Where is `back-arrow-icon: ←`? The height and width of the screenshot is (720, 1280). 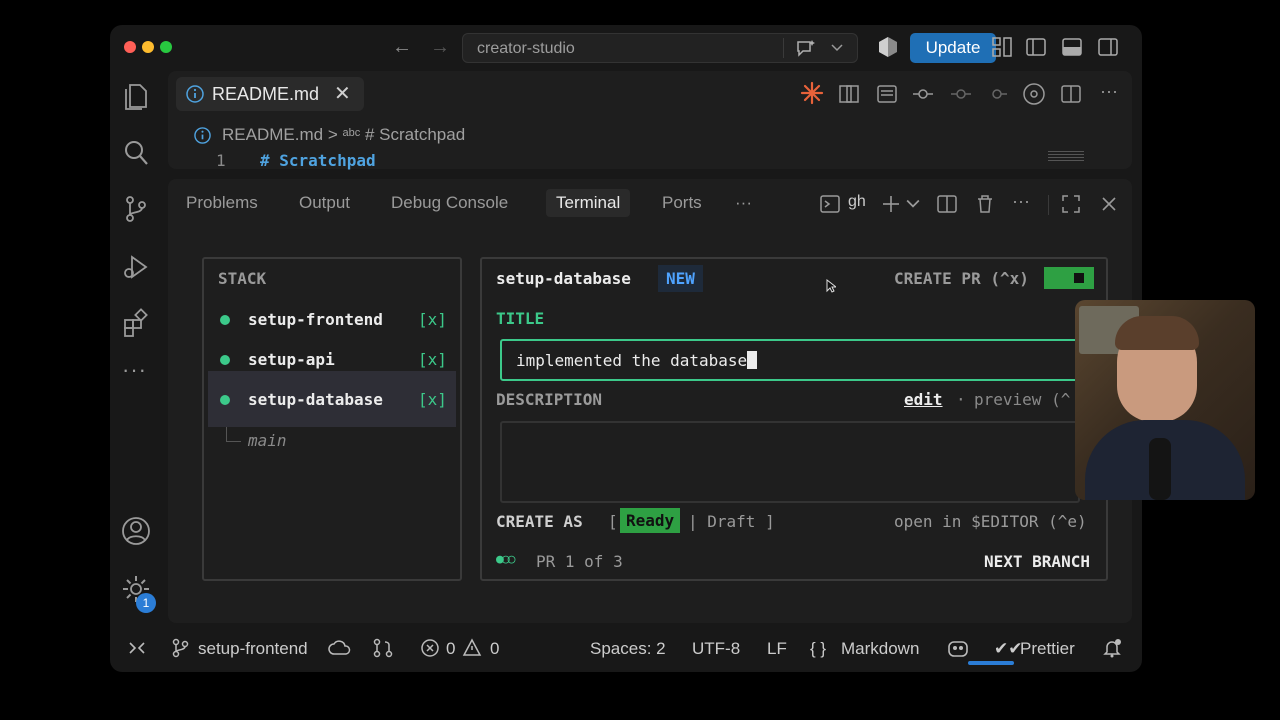
back-arrow-icon: ← is located at coordinates (402, 47).